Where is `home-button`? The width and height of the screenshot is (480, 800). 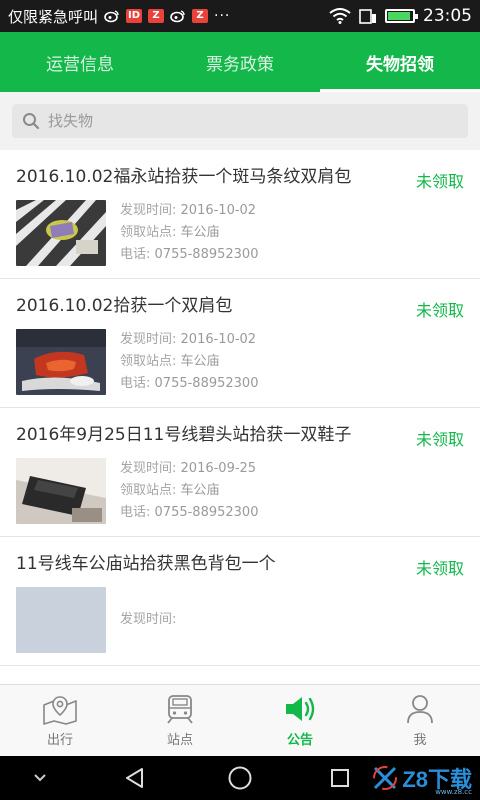
home-button is located at coordinates (240, 778).